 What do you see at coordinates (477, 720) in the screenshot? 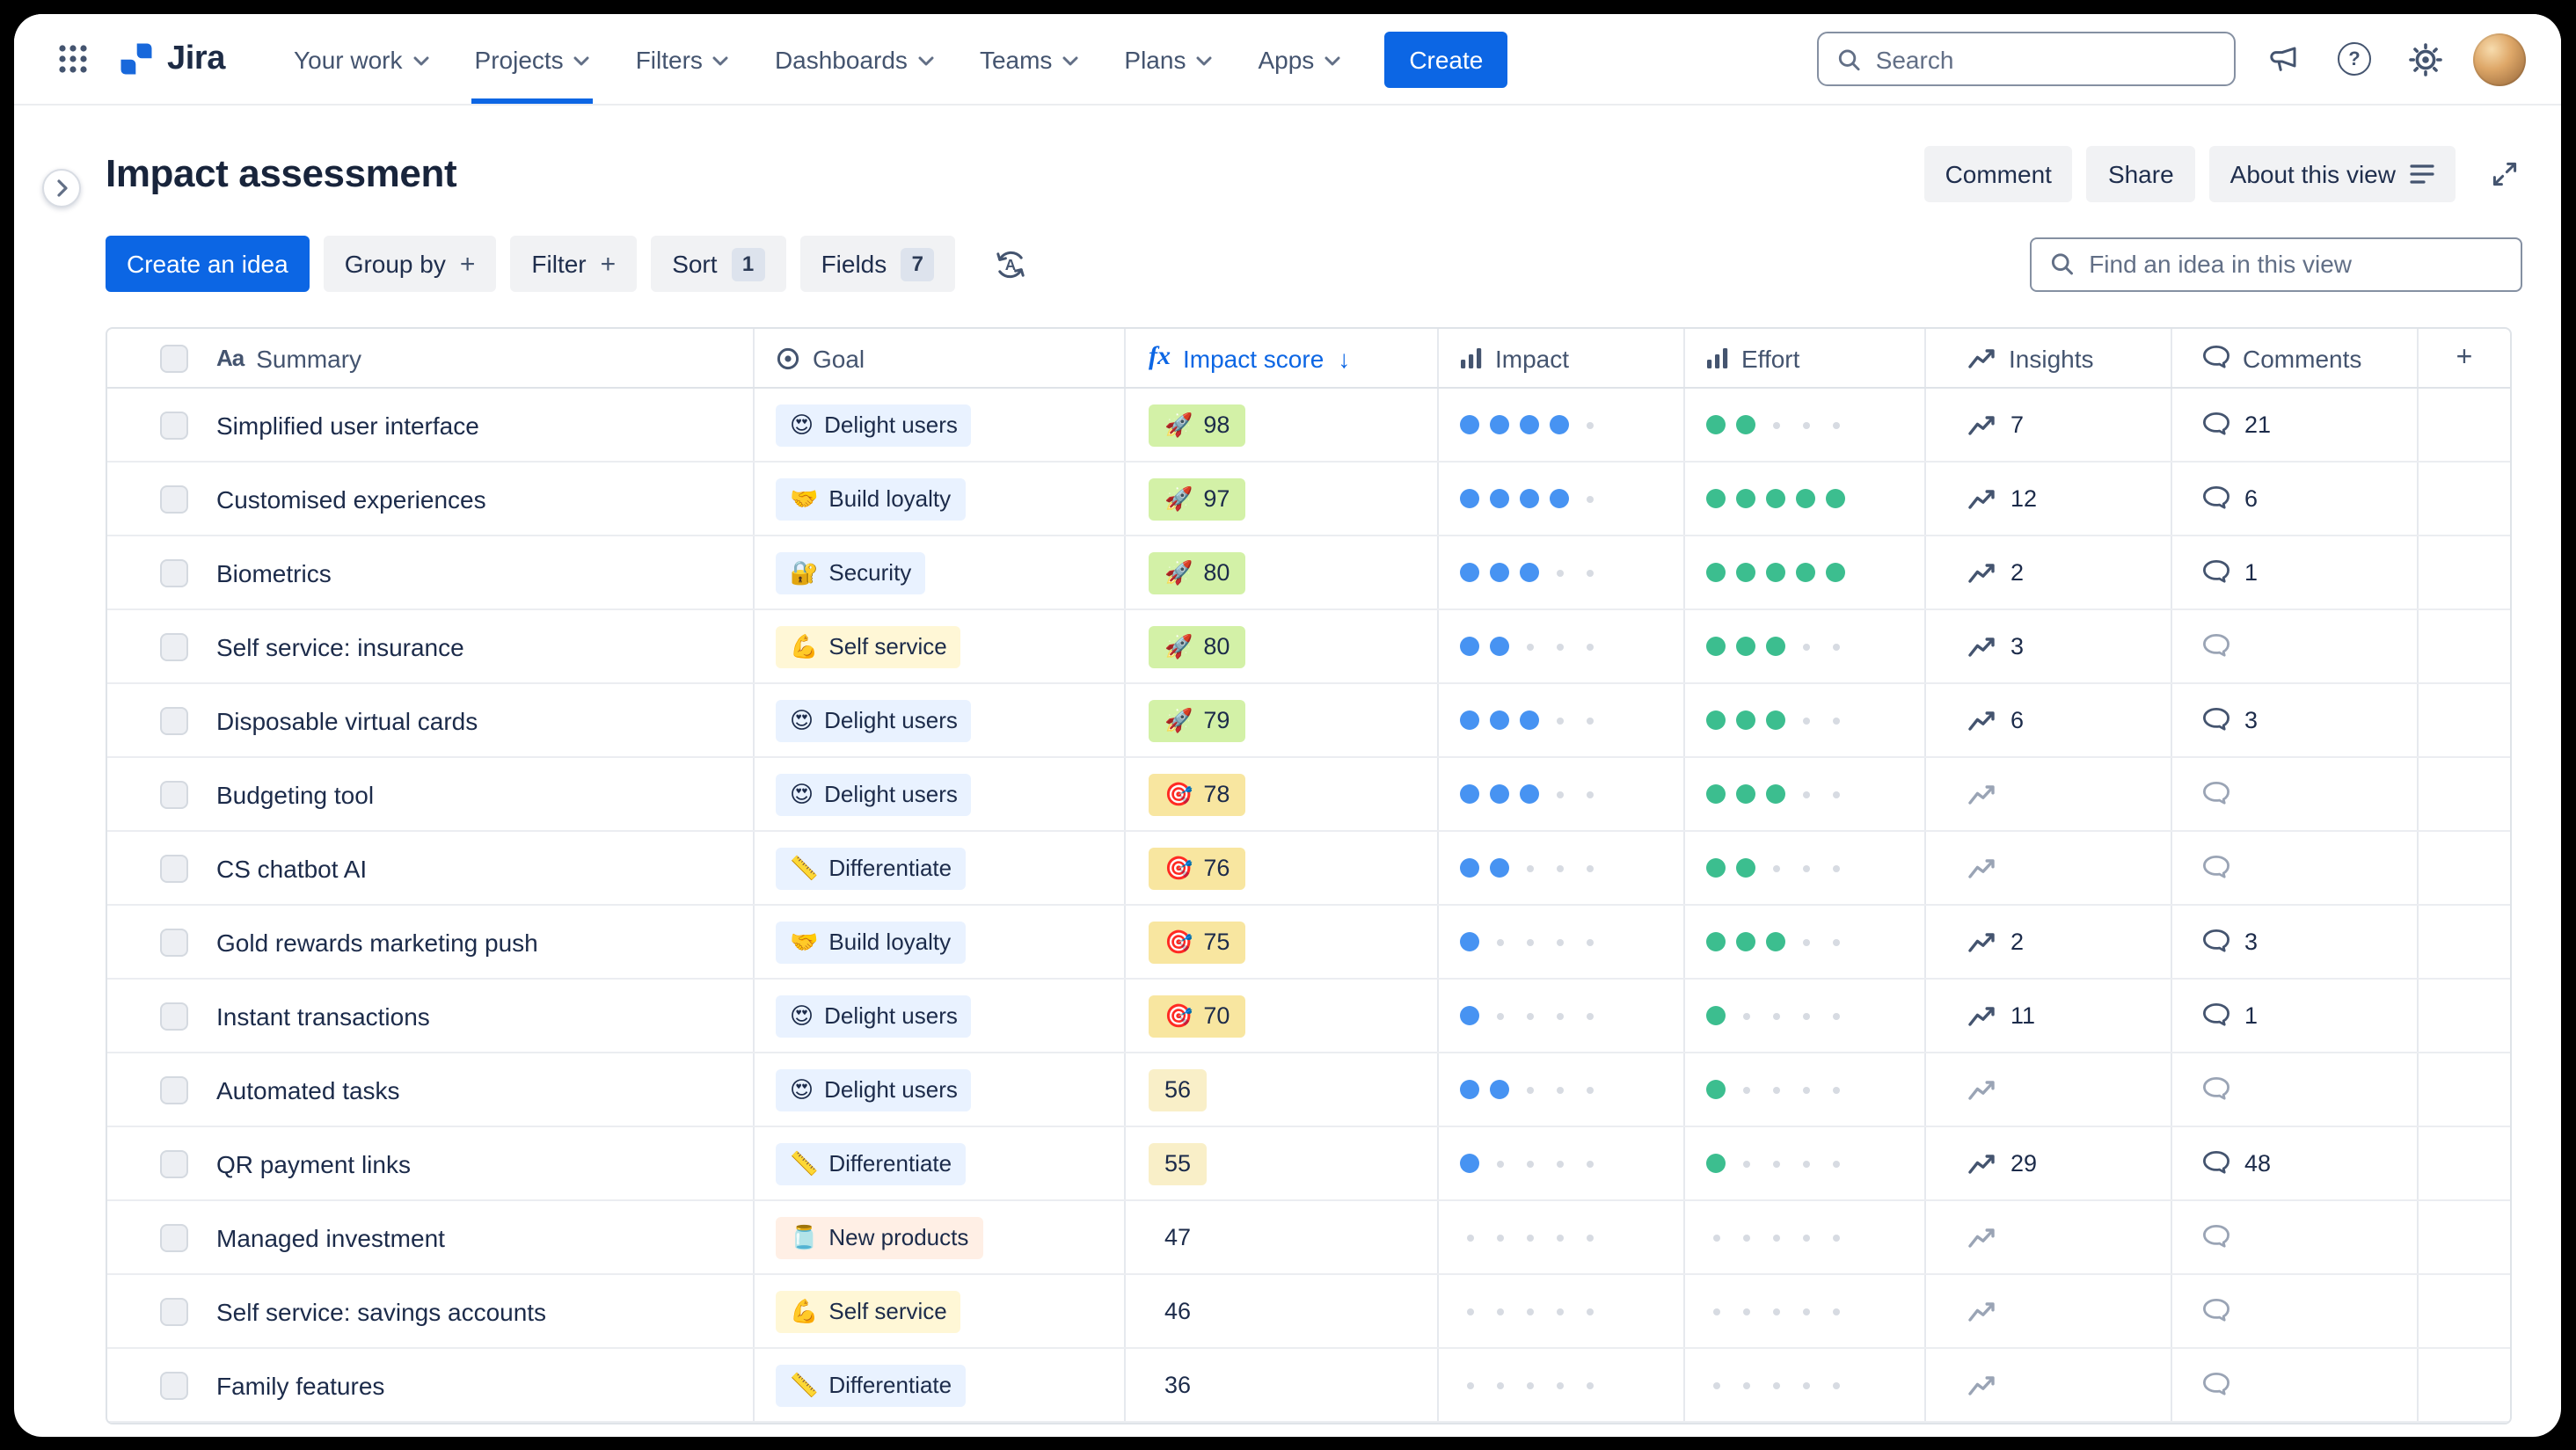
I see `summary-cell: Disposable virtual cards` at bounding box center [477, 720].